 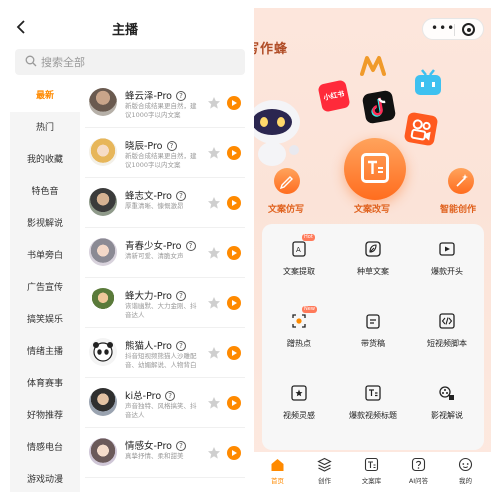 I want to click on tool-viral-title: 爆款视频标题, so click(x=373, y=409).